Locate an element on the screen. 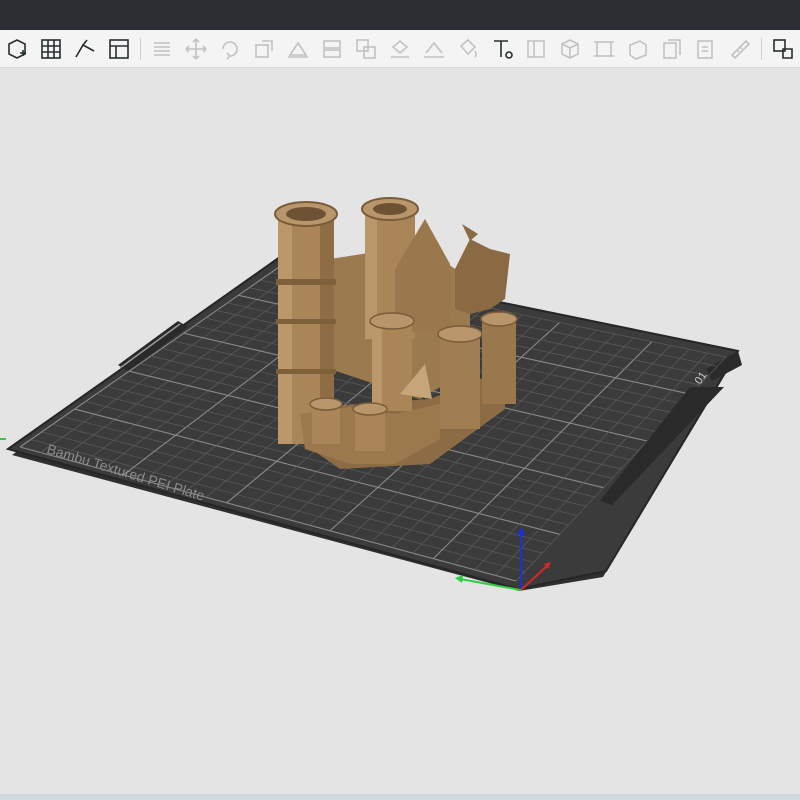 The width and height of the screenshot is (800, 800). arrange-button is located at coordinates (51, 49).